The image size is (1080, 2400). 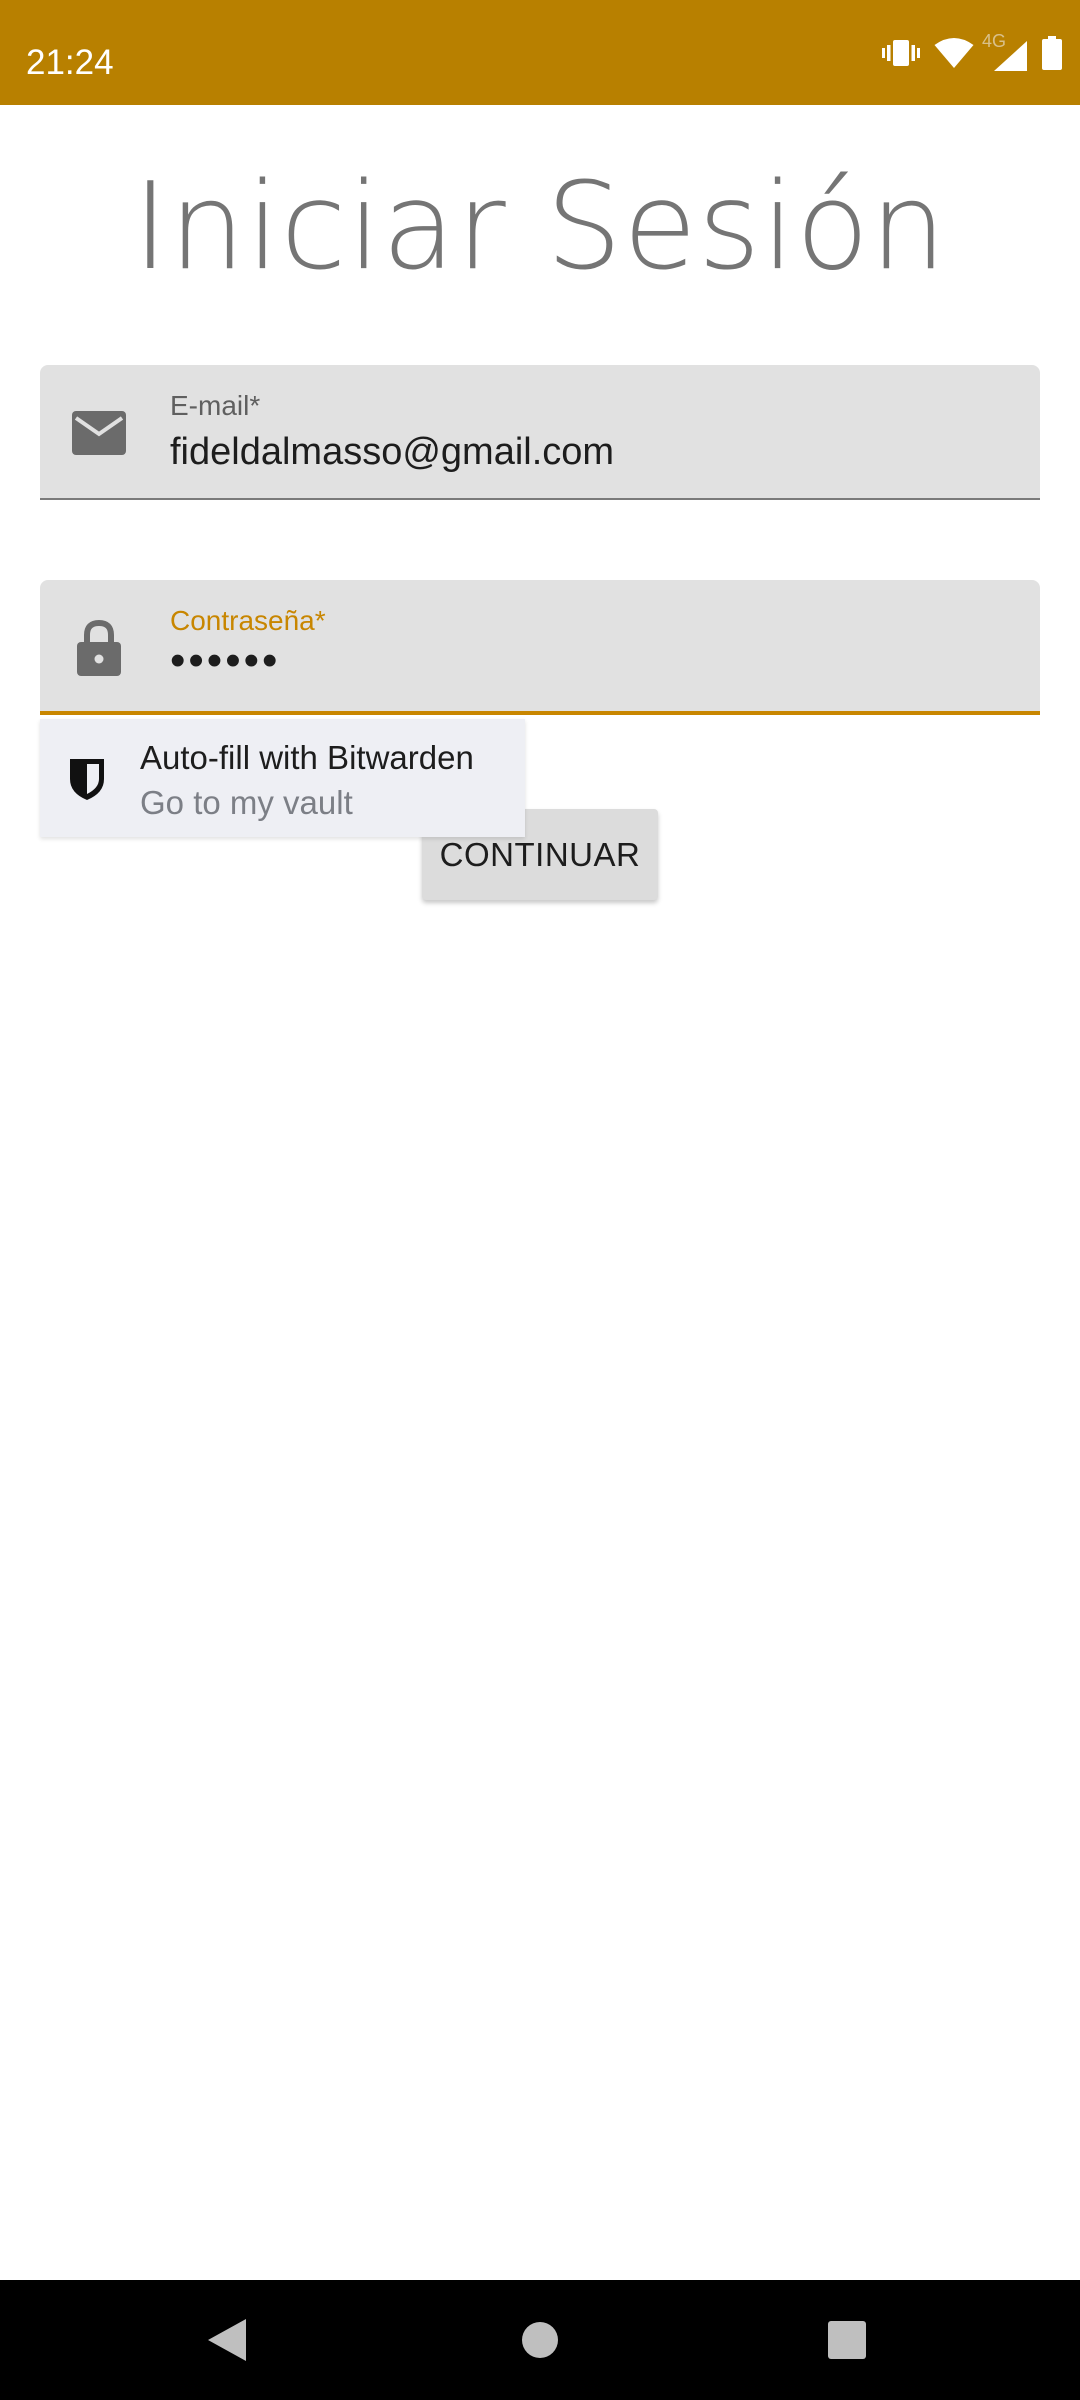 What do you see at coordinates (246, 802) in the screenshot?
I see `autofill-subtitle: Go to my vault` at bounding box center [246, 802].